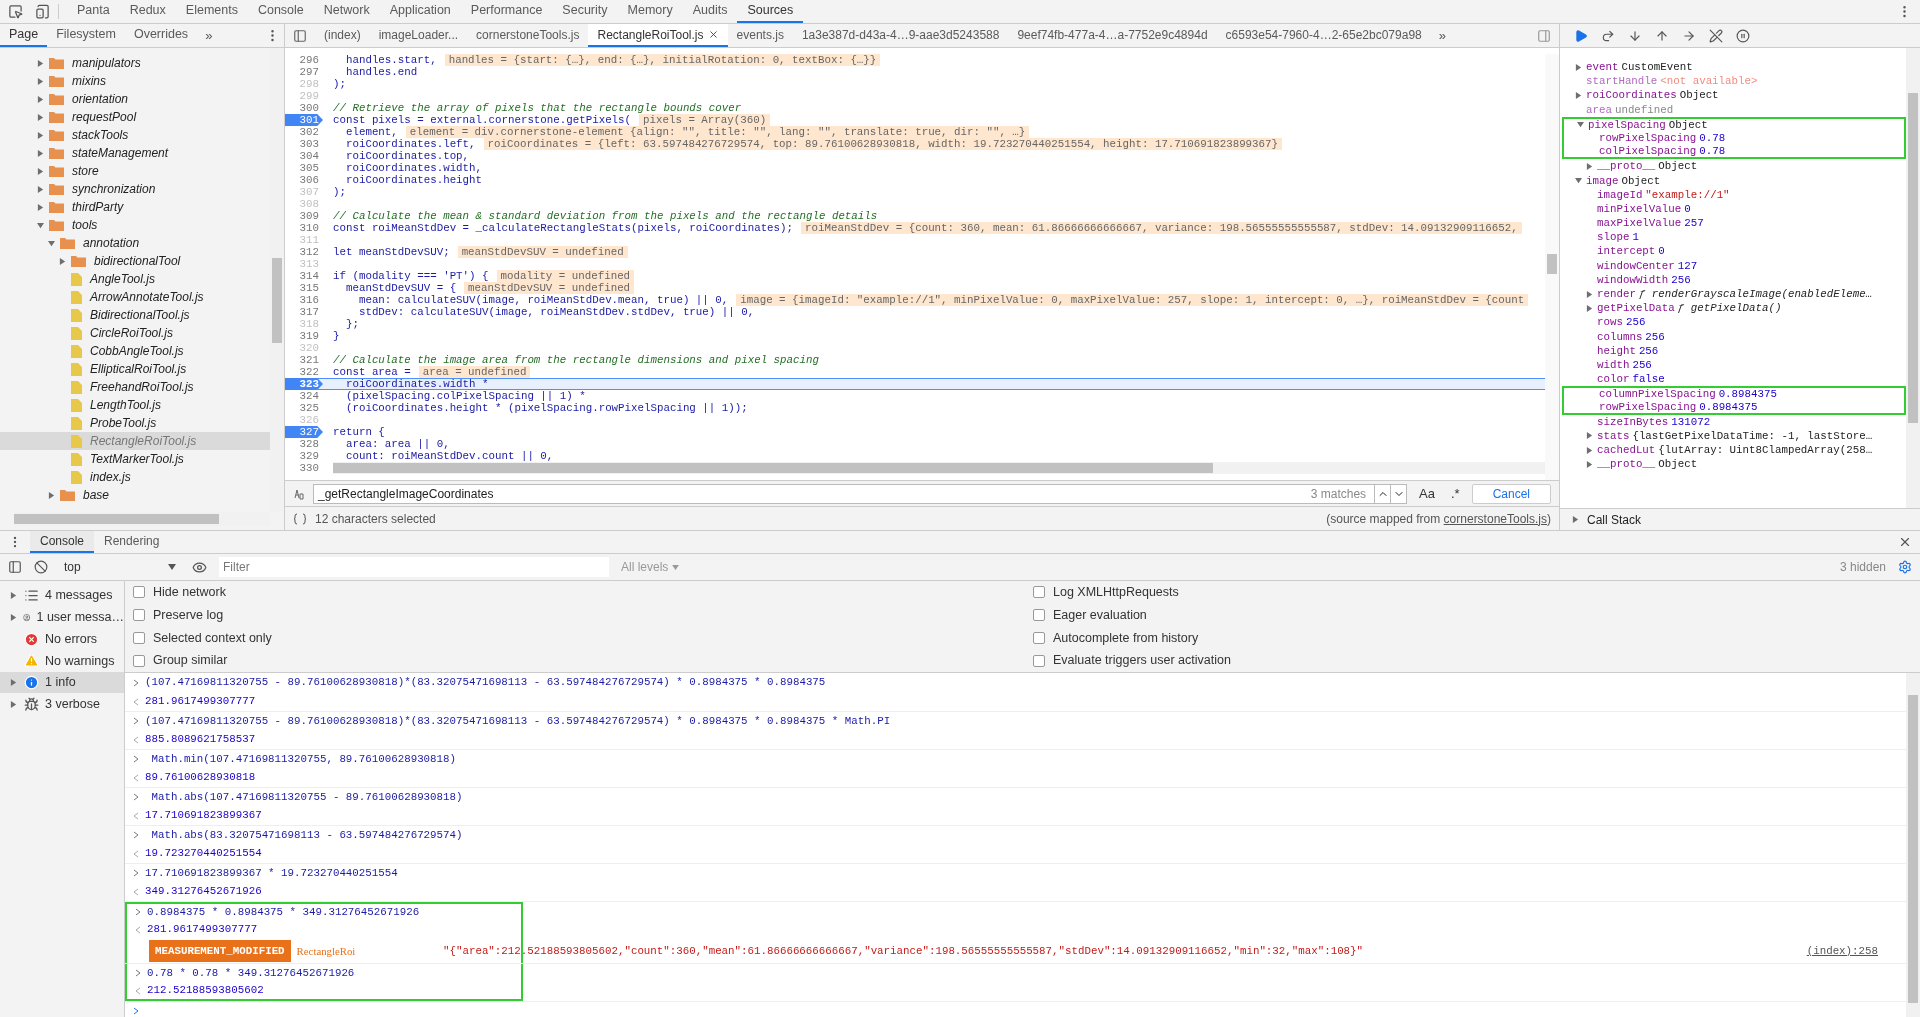  I want to click on message-filter-item: No errors, so click(62, 639).